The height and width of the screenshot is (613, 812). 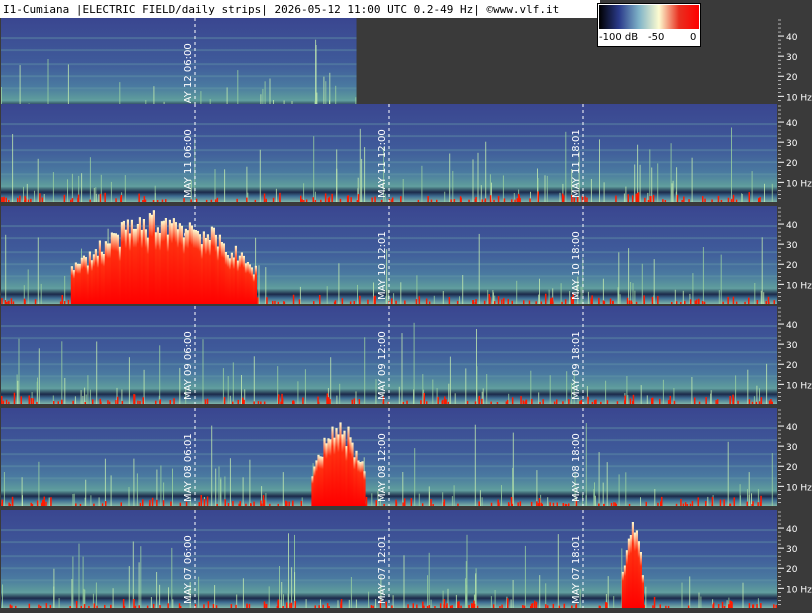 I want to click on hour-marker-label: MAY 12 06:00, so click(x=188, y=77).